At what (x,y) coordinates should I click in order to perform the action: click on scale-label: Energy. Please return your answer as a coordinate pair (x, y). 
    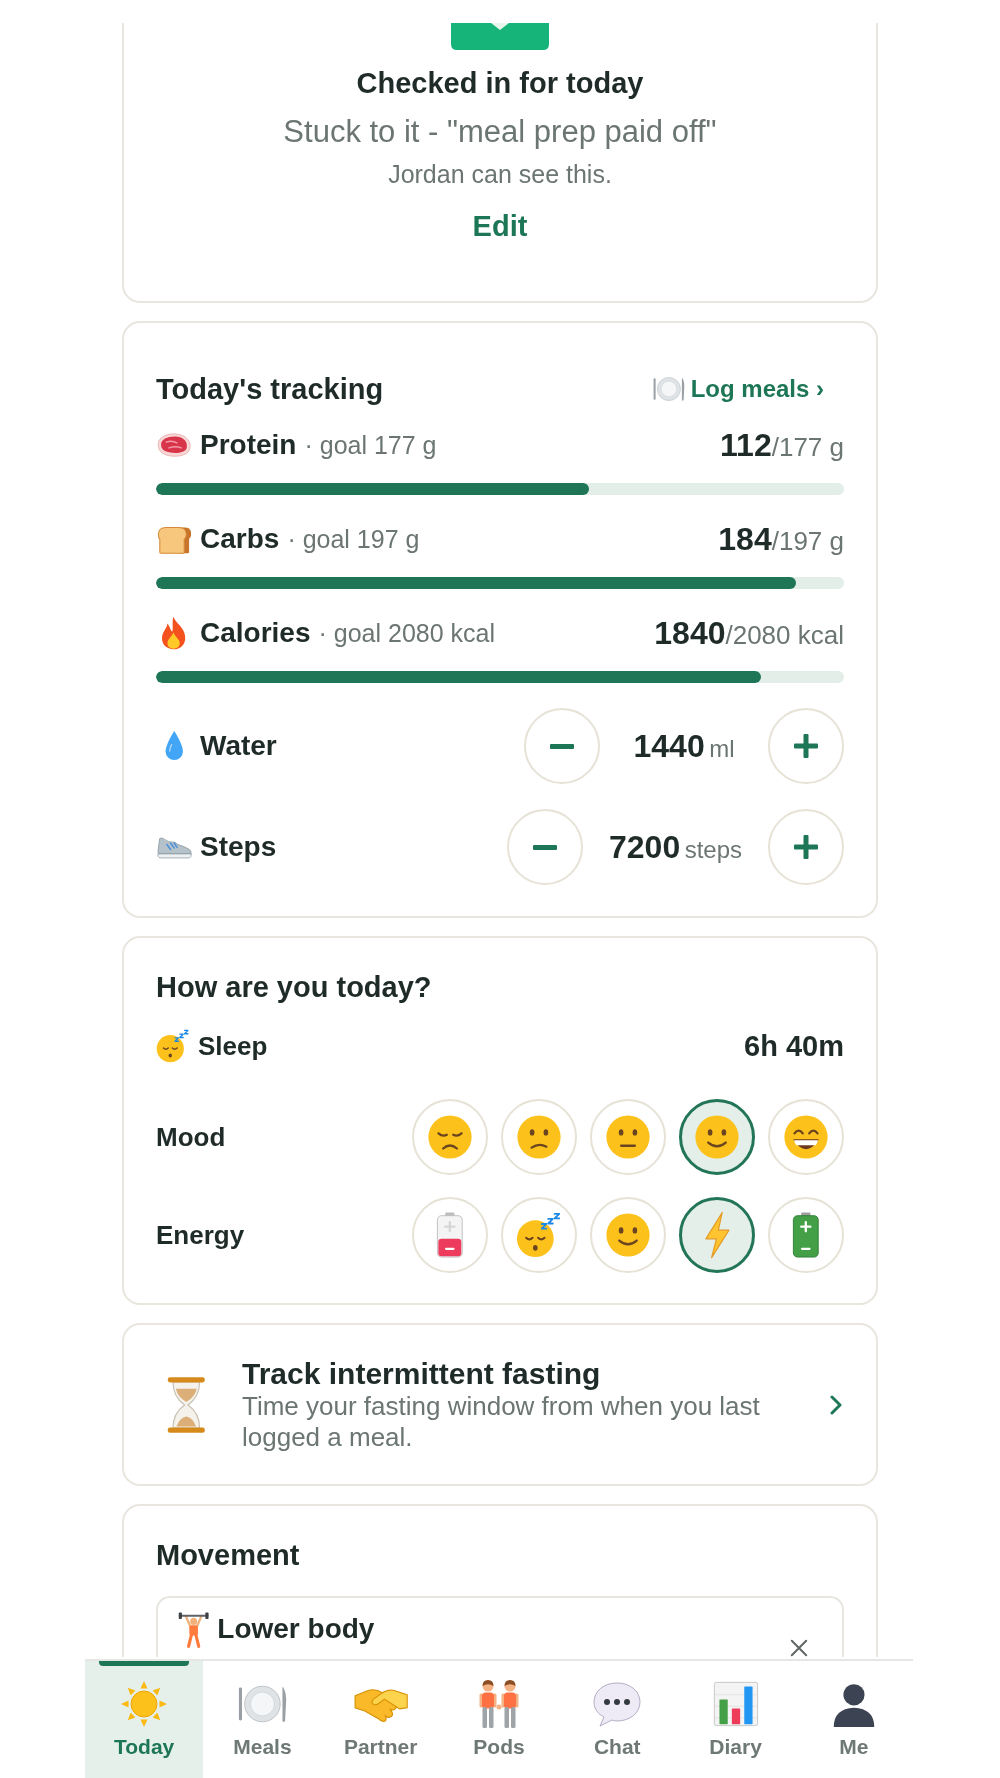
    Looking at the image, I should click on (200, 1235).